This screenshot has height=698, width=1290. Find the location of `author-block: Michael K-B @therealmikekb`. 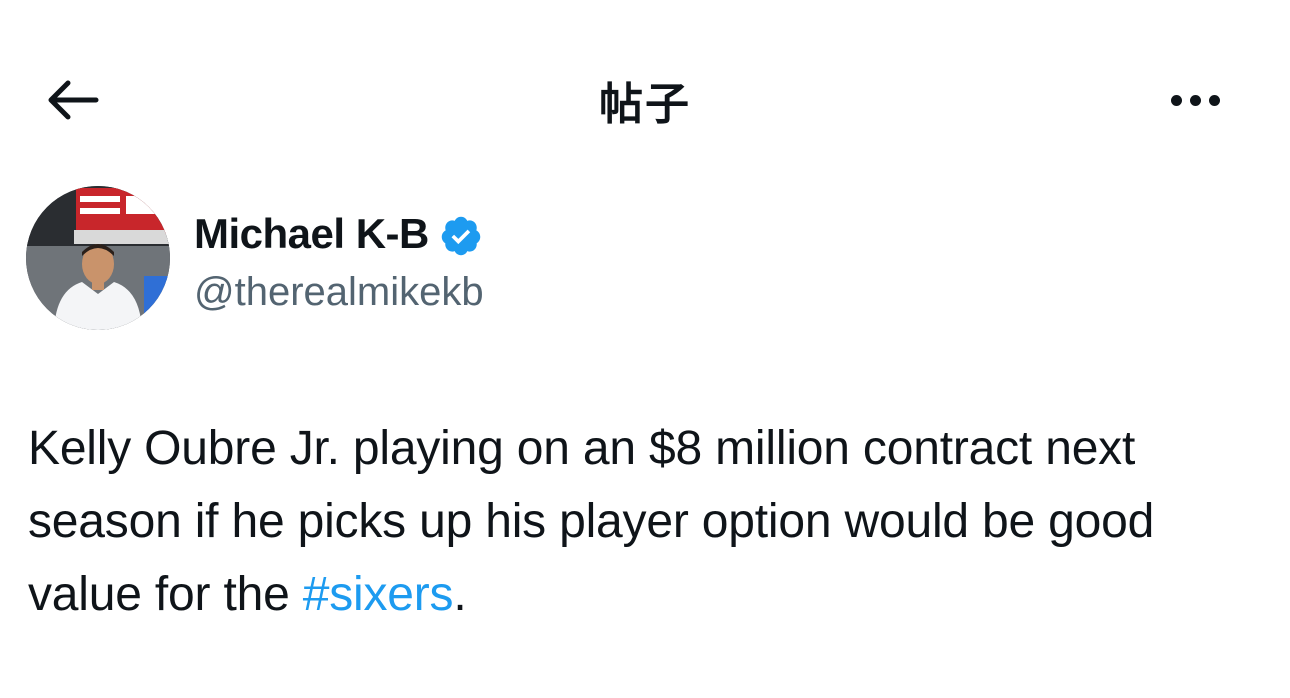

author-block: Michael K-B @therealmikekb is located at coordinates (426, 258).